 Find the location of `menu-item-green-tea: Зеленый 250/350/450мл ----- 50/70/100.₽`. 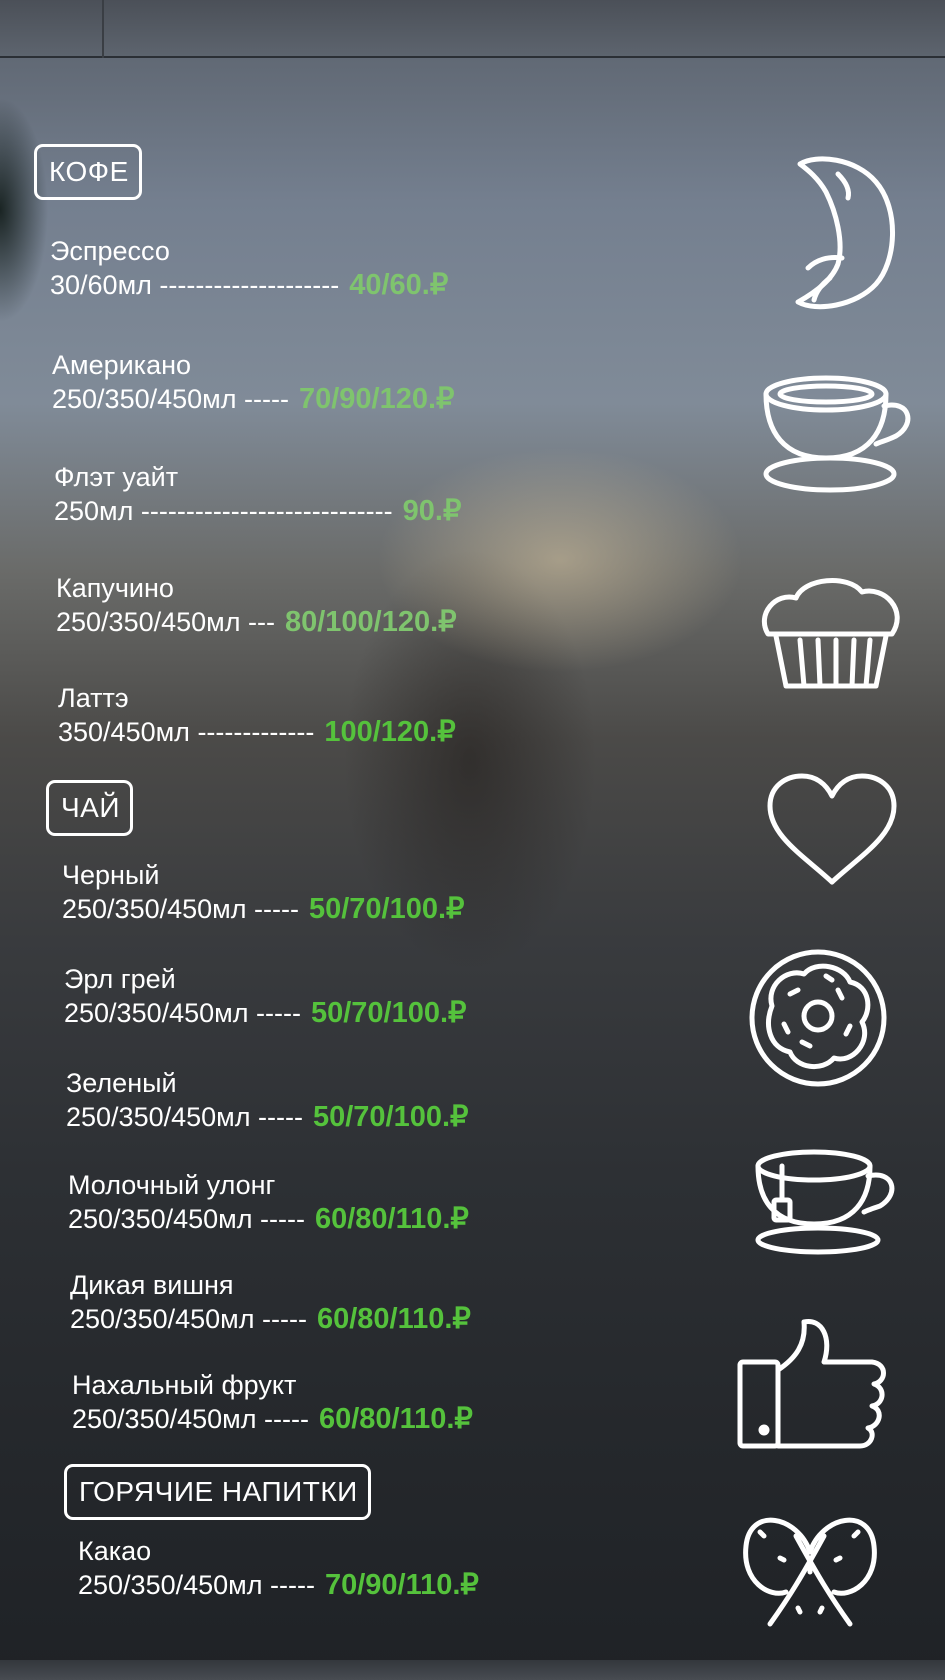

menu-item-green-tea: Зеленый 250/350/450мл ----- 50/70/100.₽ is located at coordinates (267, 1100).